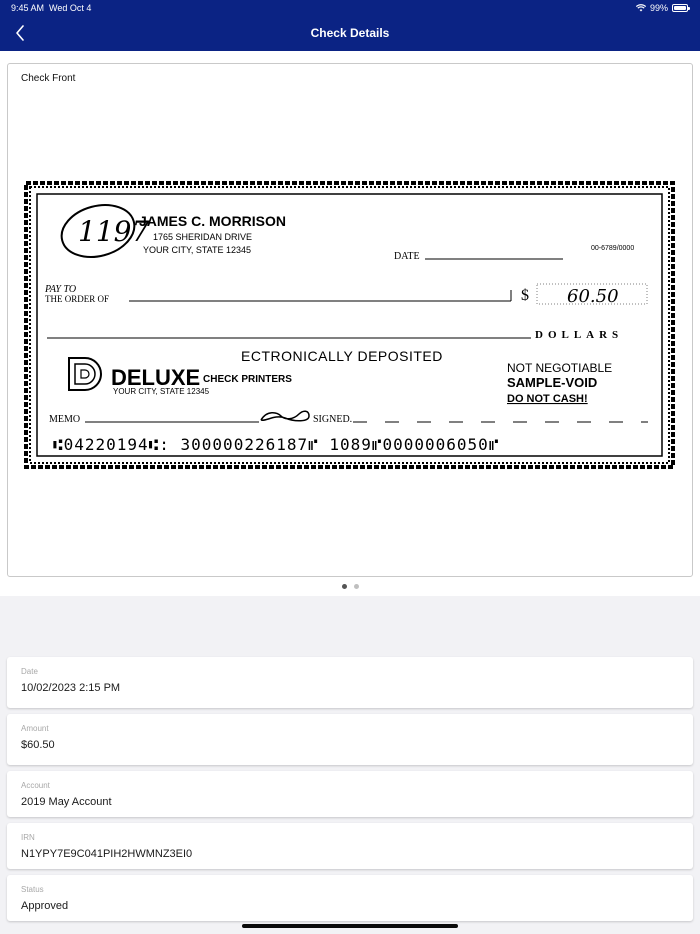 The image size is (700, 934). What do you see at coordinates (681, 8) in the screenshot?
I see `battery-icon` at bounding box center [681, 8].